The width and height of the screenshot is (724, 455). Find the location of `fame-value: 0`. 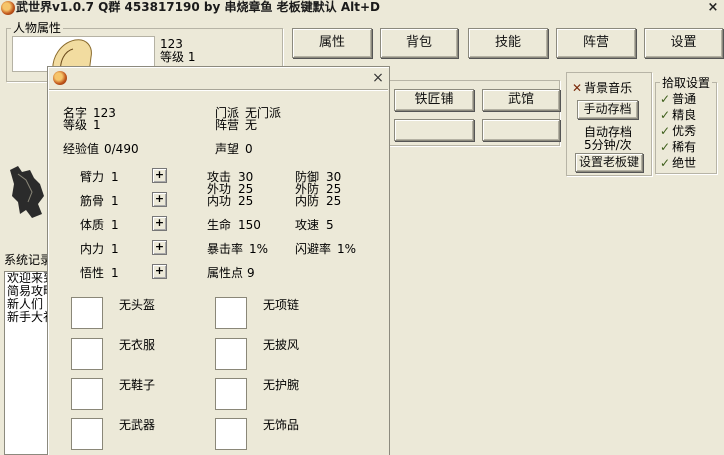

fame-value: 0 is located at coordinates (249, 149).